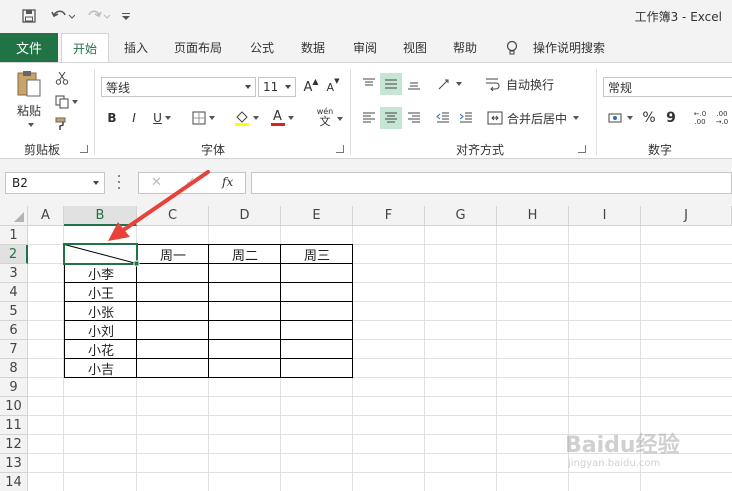  What do you see at coordinates (317, 216) in the screenshot?
I see `column-header-e: E` at bounding box center [317, 216].